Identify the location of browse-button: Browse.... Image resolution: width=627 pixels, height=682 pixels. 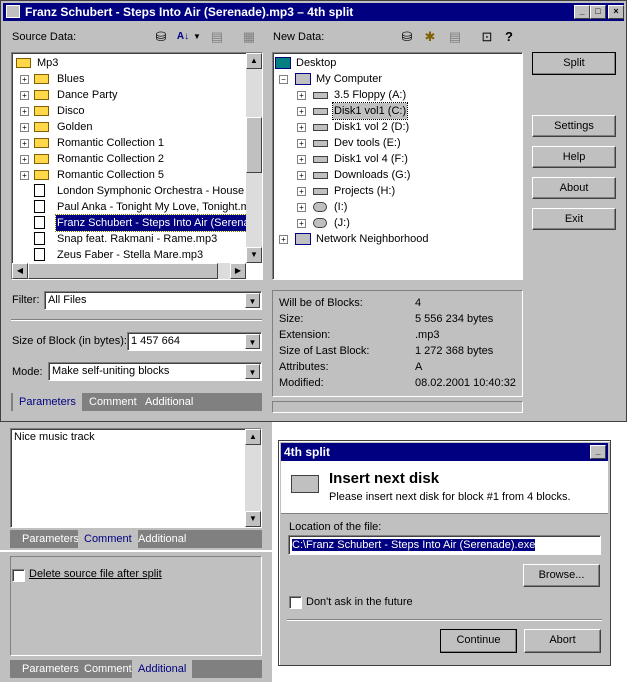
(561, 575).